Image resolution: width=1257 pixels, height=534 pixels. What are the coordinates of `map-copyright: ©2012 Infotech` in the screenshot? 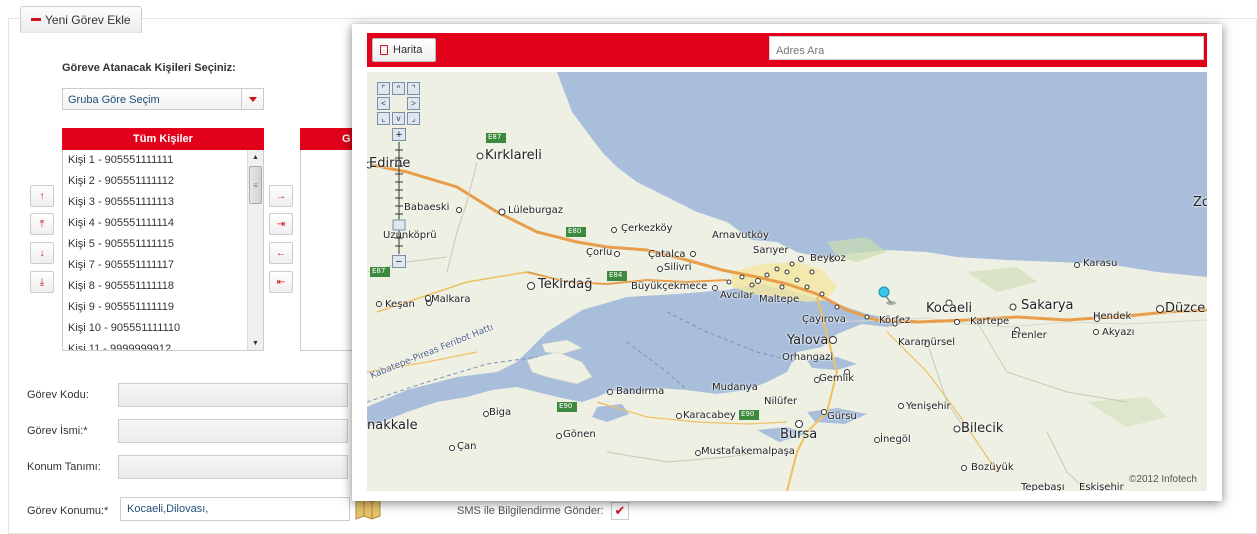 It's located at (1163, 479).